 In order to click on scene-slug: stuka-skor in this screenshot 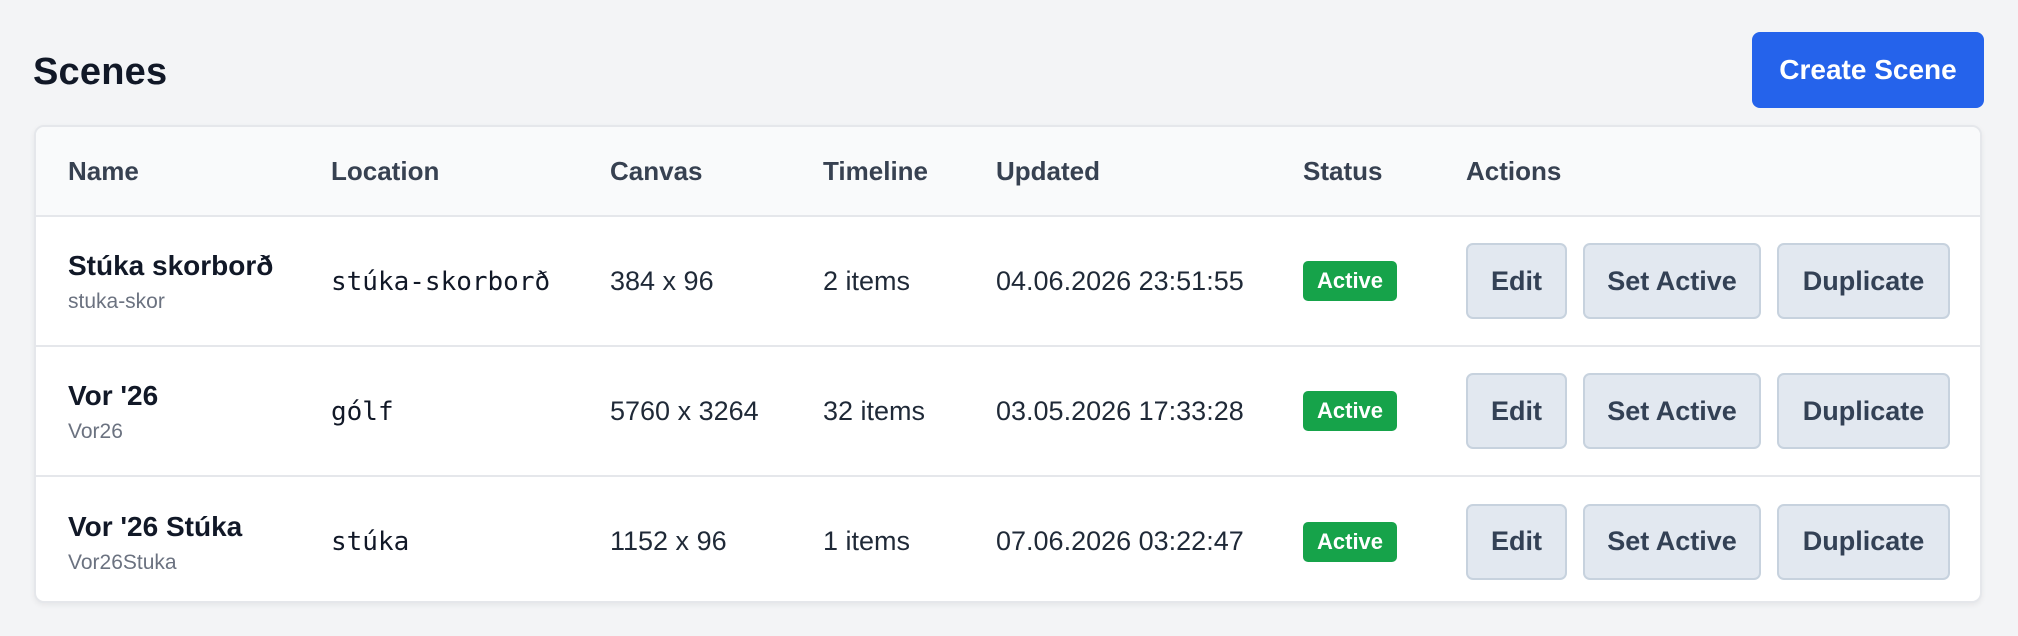, I will do `click(116, 301)`.